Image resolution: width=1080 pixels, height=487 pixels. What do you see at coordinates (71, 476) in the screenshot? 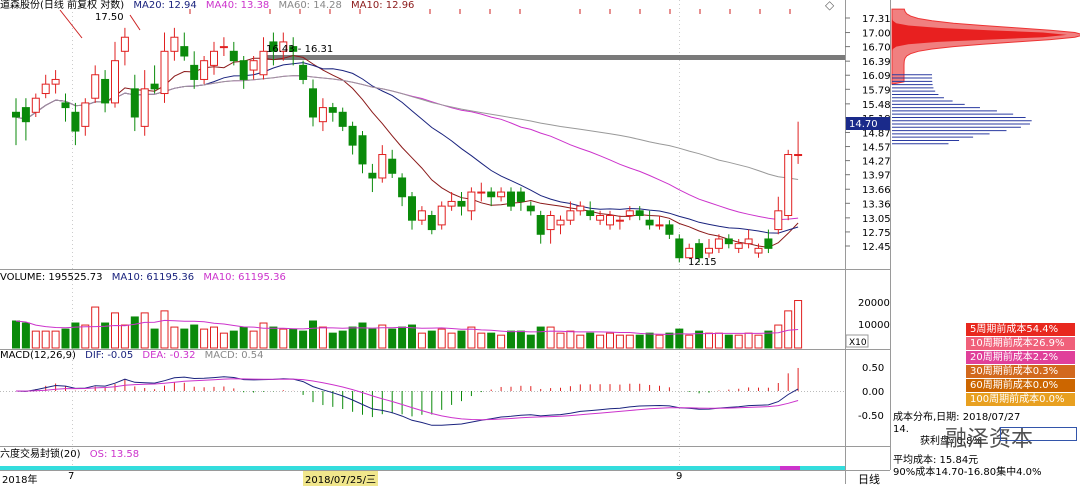
I see `date-label-jul: 7` at bounding box center [71, 476].